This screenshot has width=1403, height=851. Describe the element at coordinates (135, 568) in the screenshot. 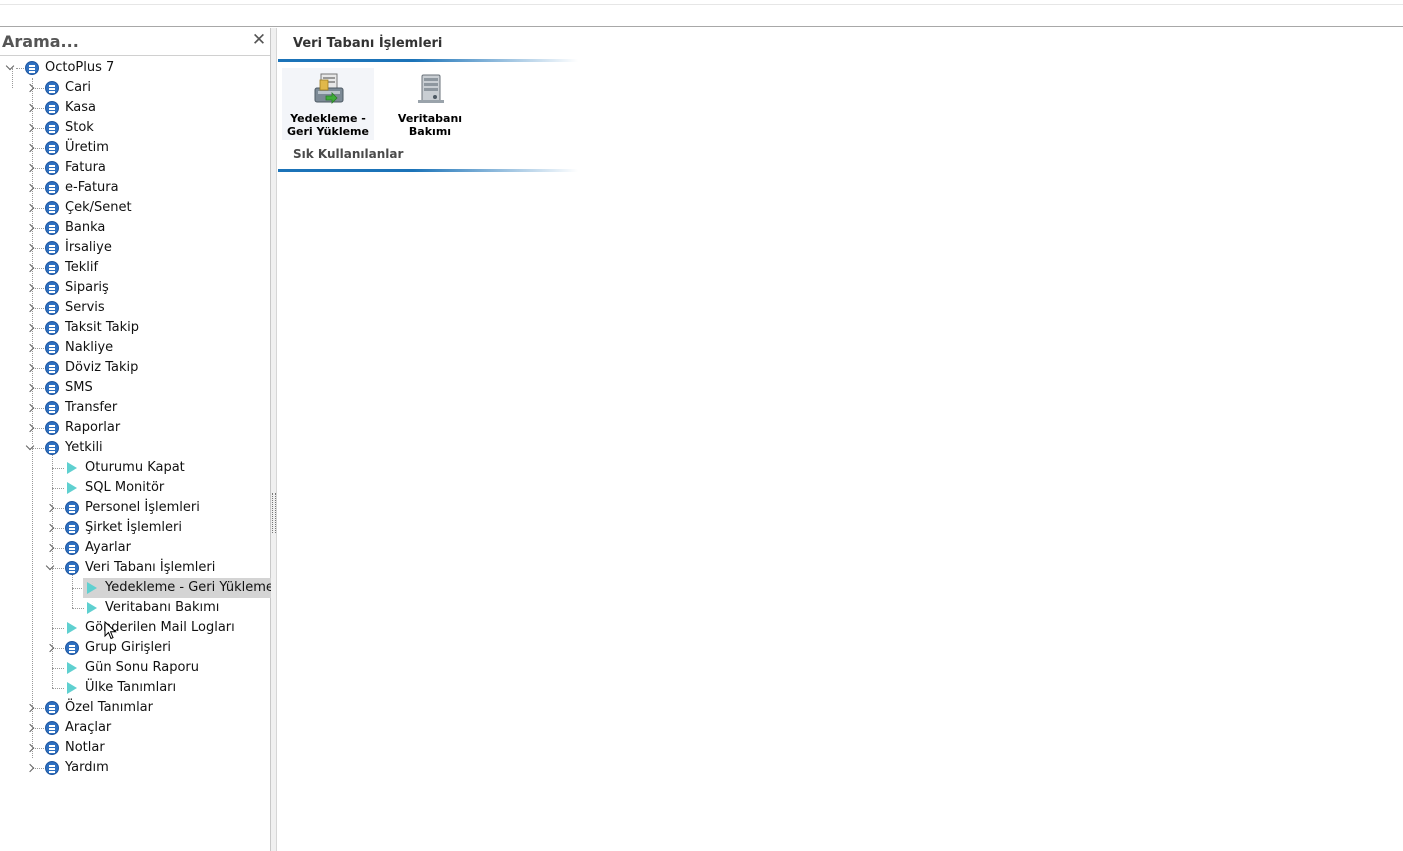

I see `tree-node-veri-tabani-islemleri: Veri Tabanı İşlemleri` at that location.